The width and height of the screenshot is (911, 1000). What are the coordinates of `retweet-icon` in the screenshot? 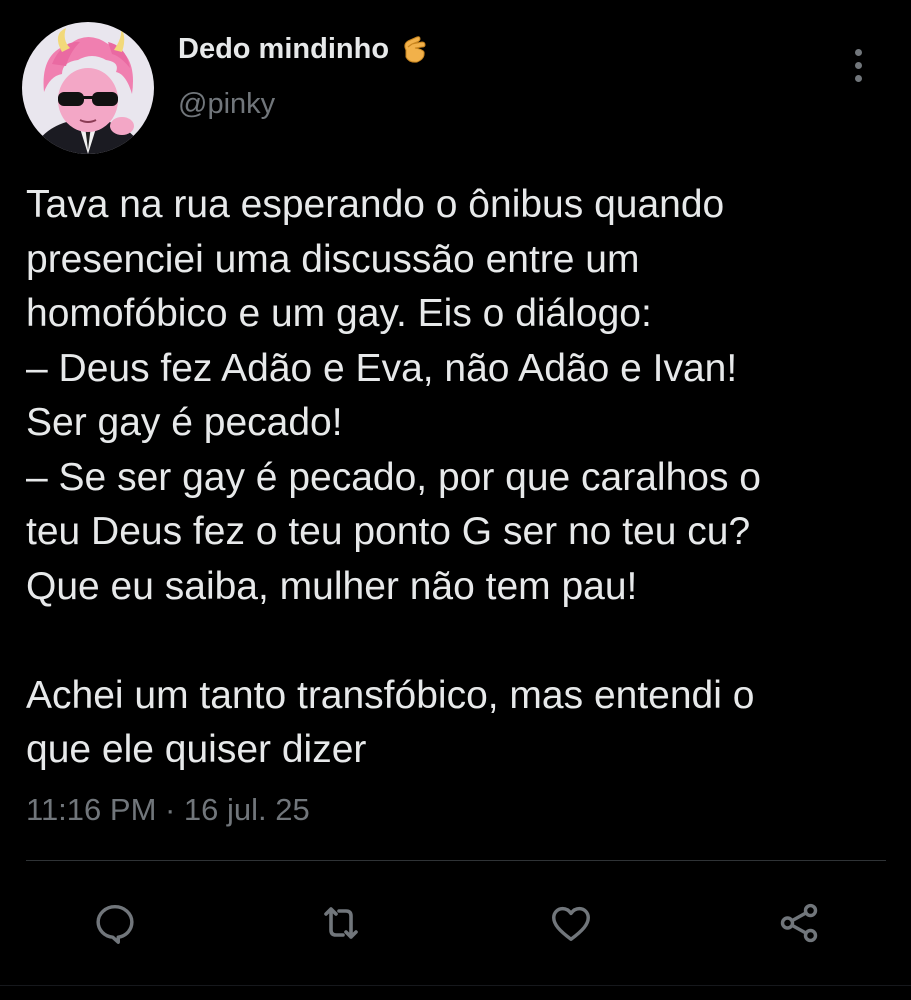 It's located at (341, 923).